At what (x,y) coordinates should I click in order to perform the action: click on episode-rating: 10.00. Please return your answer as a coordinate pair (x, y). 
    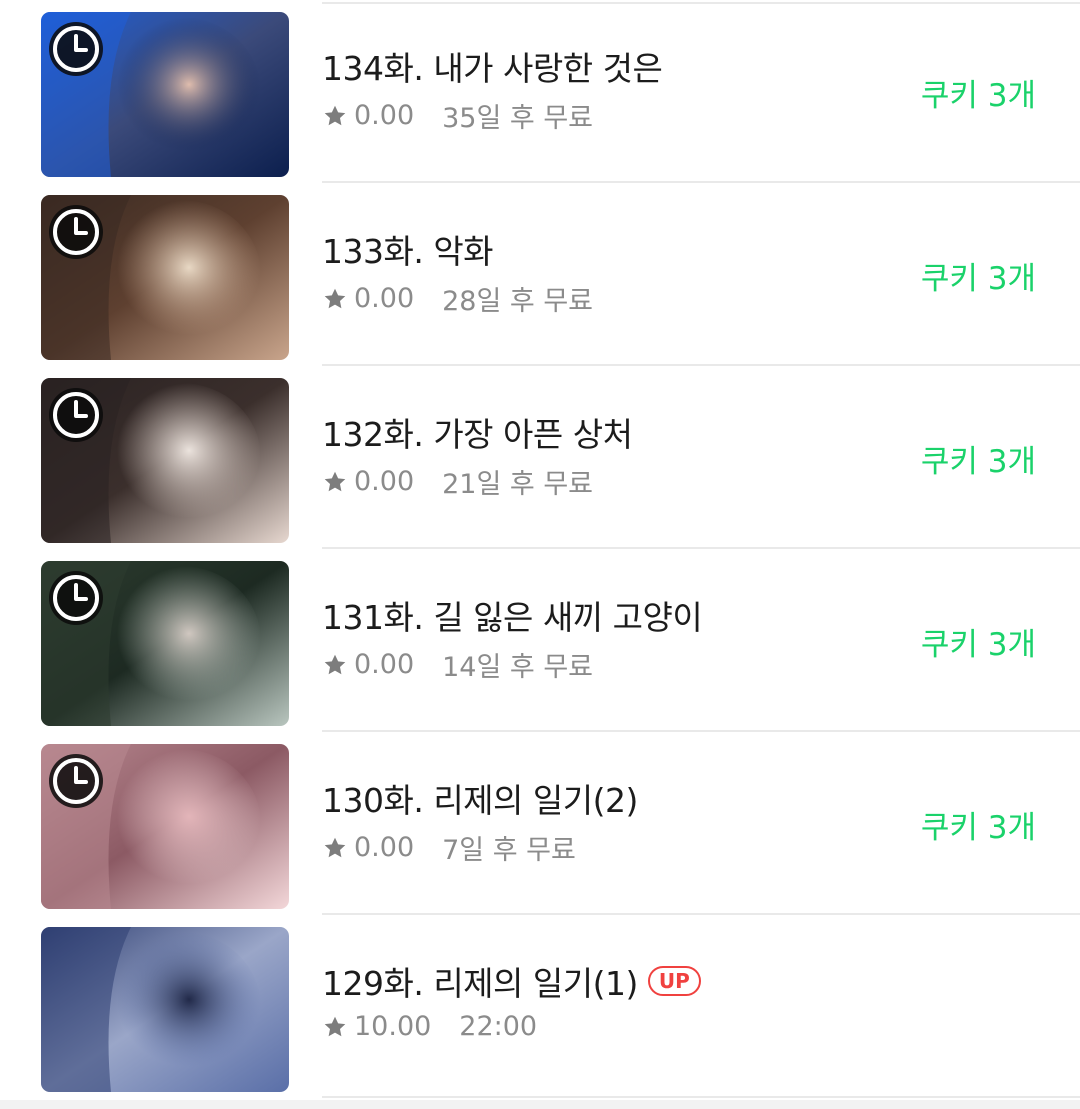
    Looking at the image, I should click on (393, 1026).